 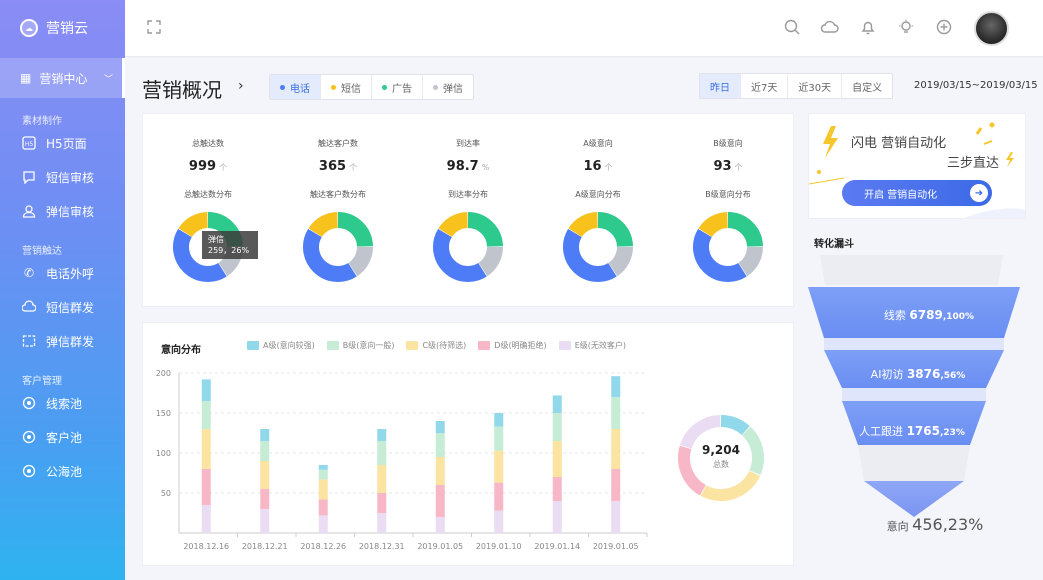 What do you see at coordinates (436, 345) in the screenshot?
I see `legend-item-c: C级(待筛选)` at bounding box center [436, 345].